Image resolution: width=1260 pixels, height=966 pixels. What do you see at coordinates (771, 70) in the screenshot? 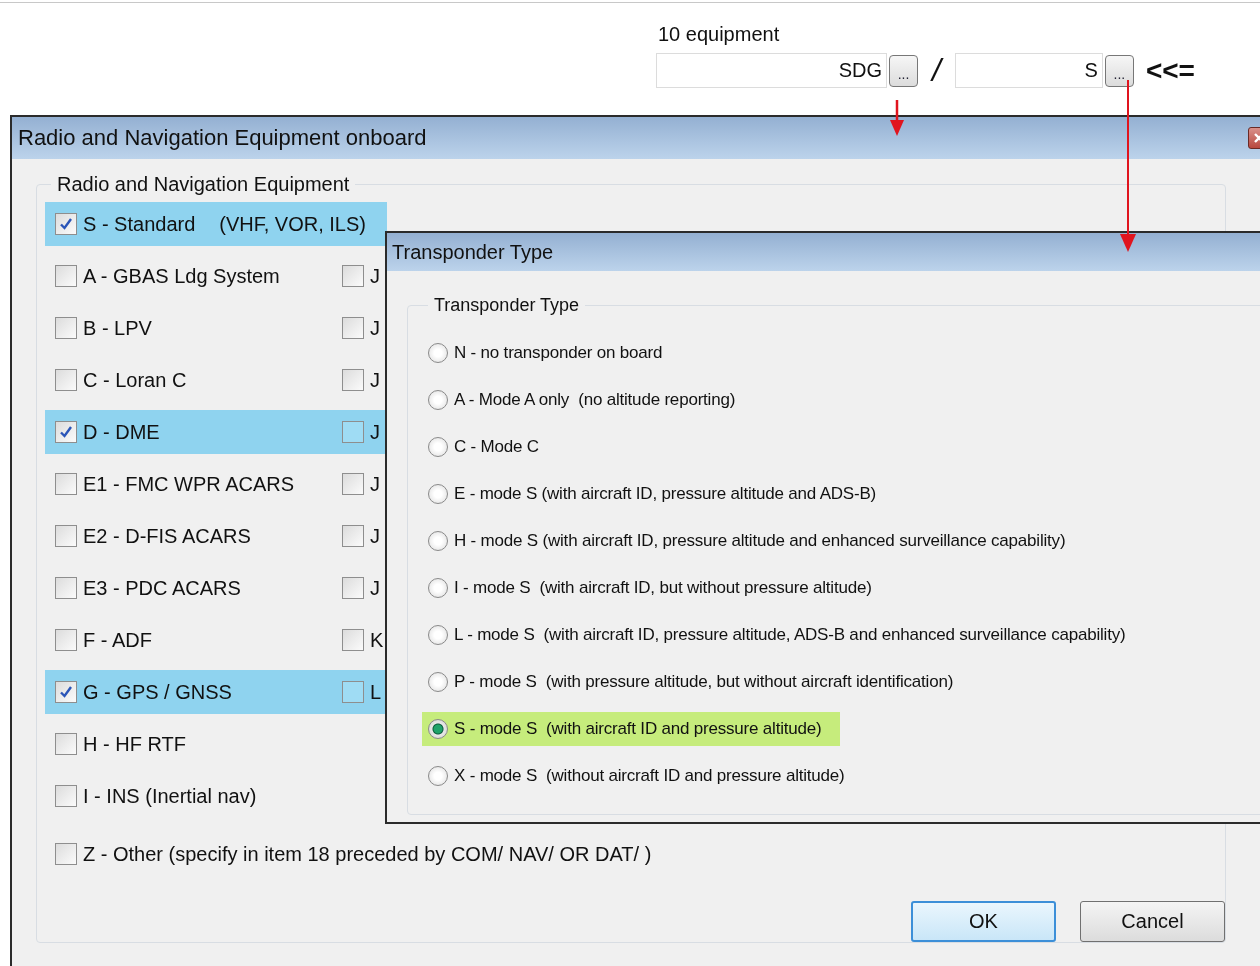
I see `equipment-field: SDG` at bounding box center [771, 70].